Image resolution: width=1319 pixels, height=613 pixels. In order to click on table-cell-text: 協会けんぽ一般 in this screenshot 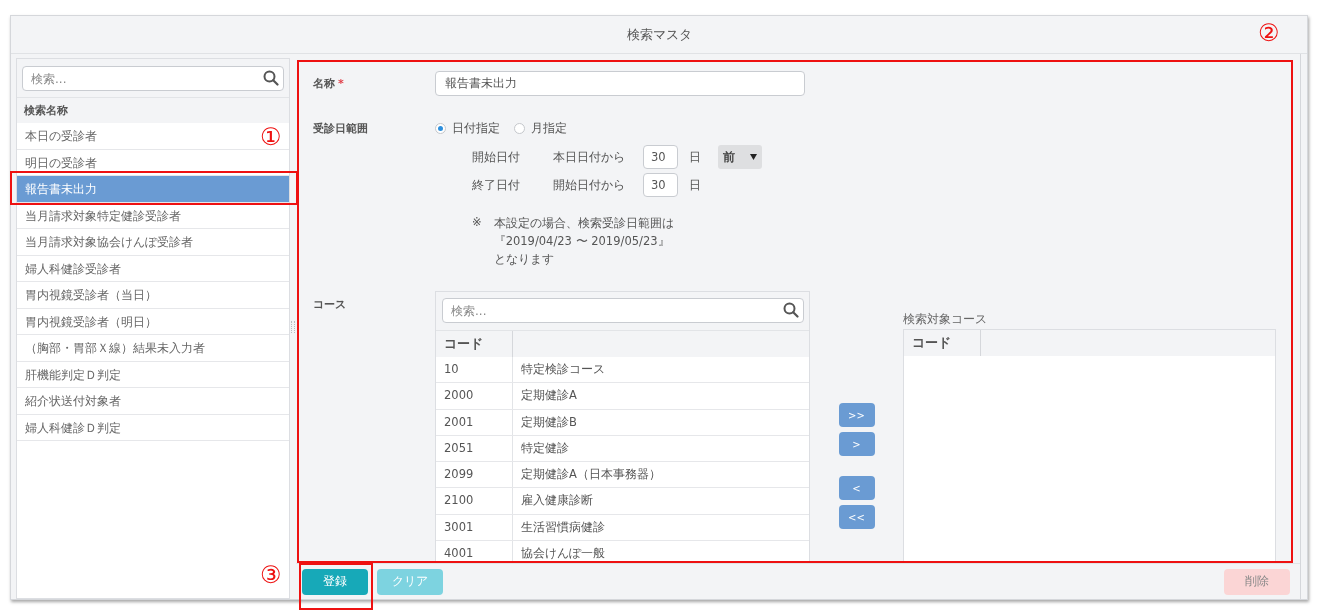, I will do `click(562, 553)`.